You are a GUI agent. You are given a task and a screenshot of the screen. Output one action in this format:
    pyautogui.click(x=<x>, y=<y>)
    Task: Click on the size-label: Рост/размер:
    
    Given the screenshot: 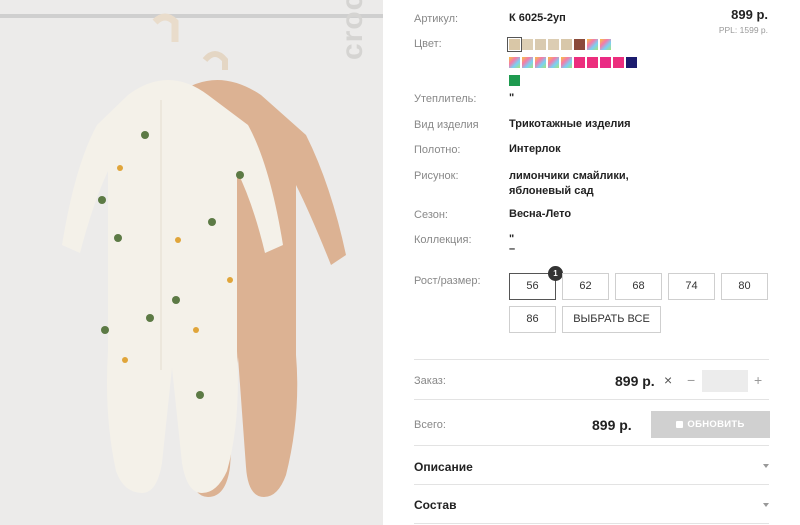 What is the action you would take?
    pyautogui.click(x=447, y=281)
    